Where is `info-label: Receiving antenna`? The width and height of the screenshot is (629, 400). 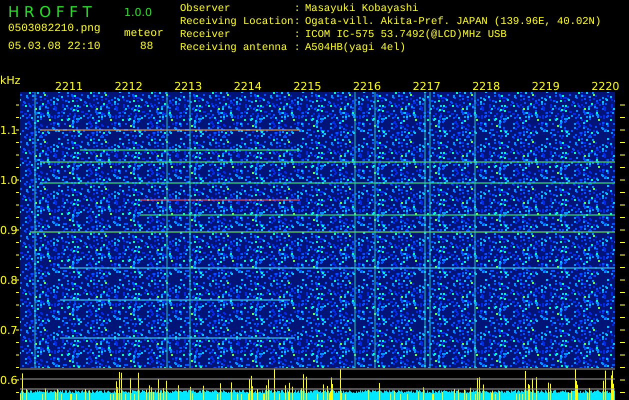
info-label: Receiving antenna is located at coordinates (234, 48).